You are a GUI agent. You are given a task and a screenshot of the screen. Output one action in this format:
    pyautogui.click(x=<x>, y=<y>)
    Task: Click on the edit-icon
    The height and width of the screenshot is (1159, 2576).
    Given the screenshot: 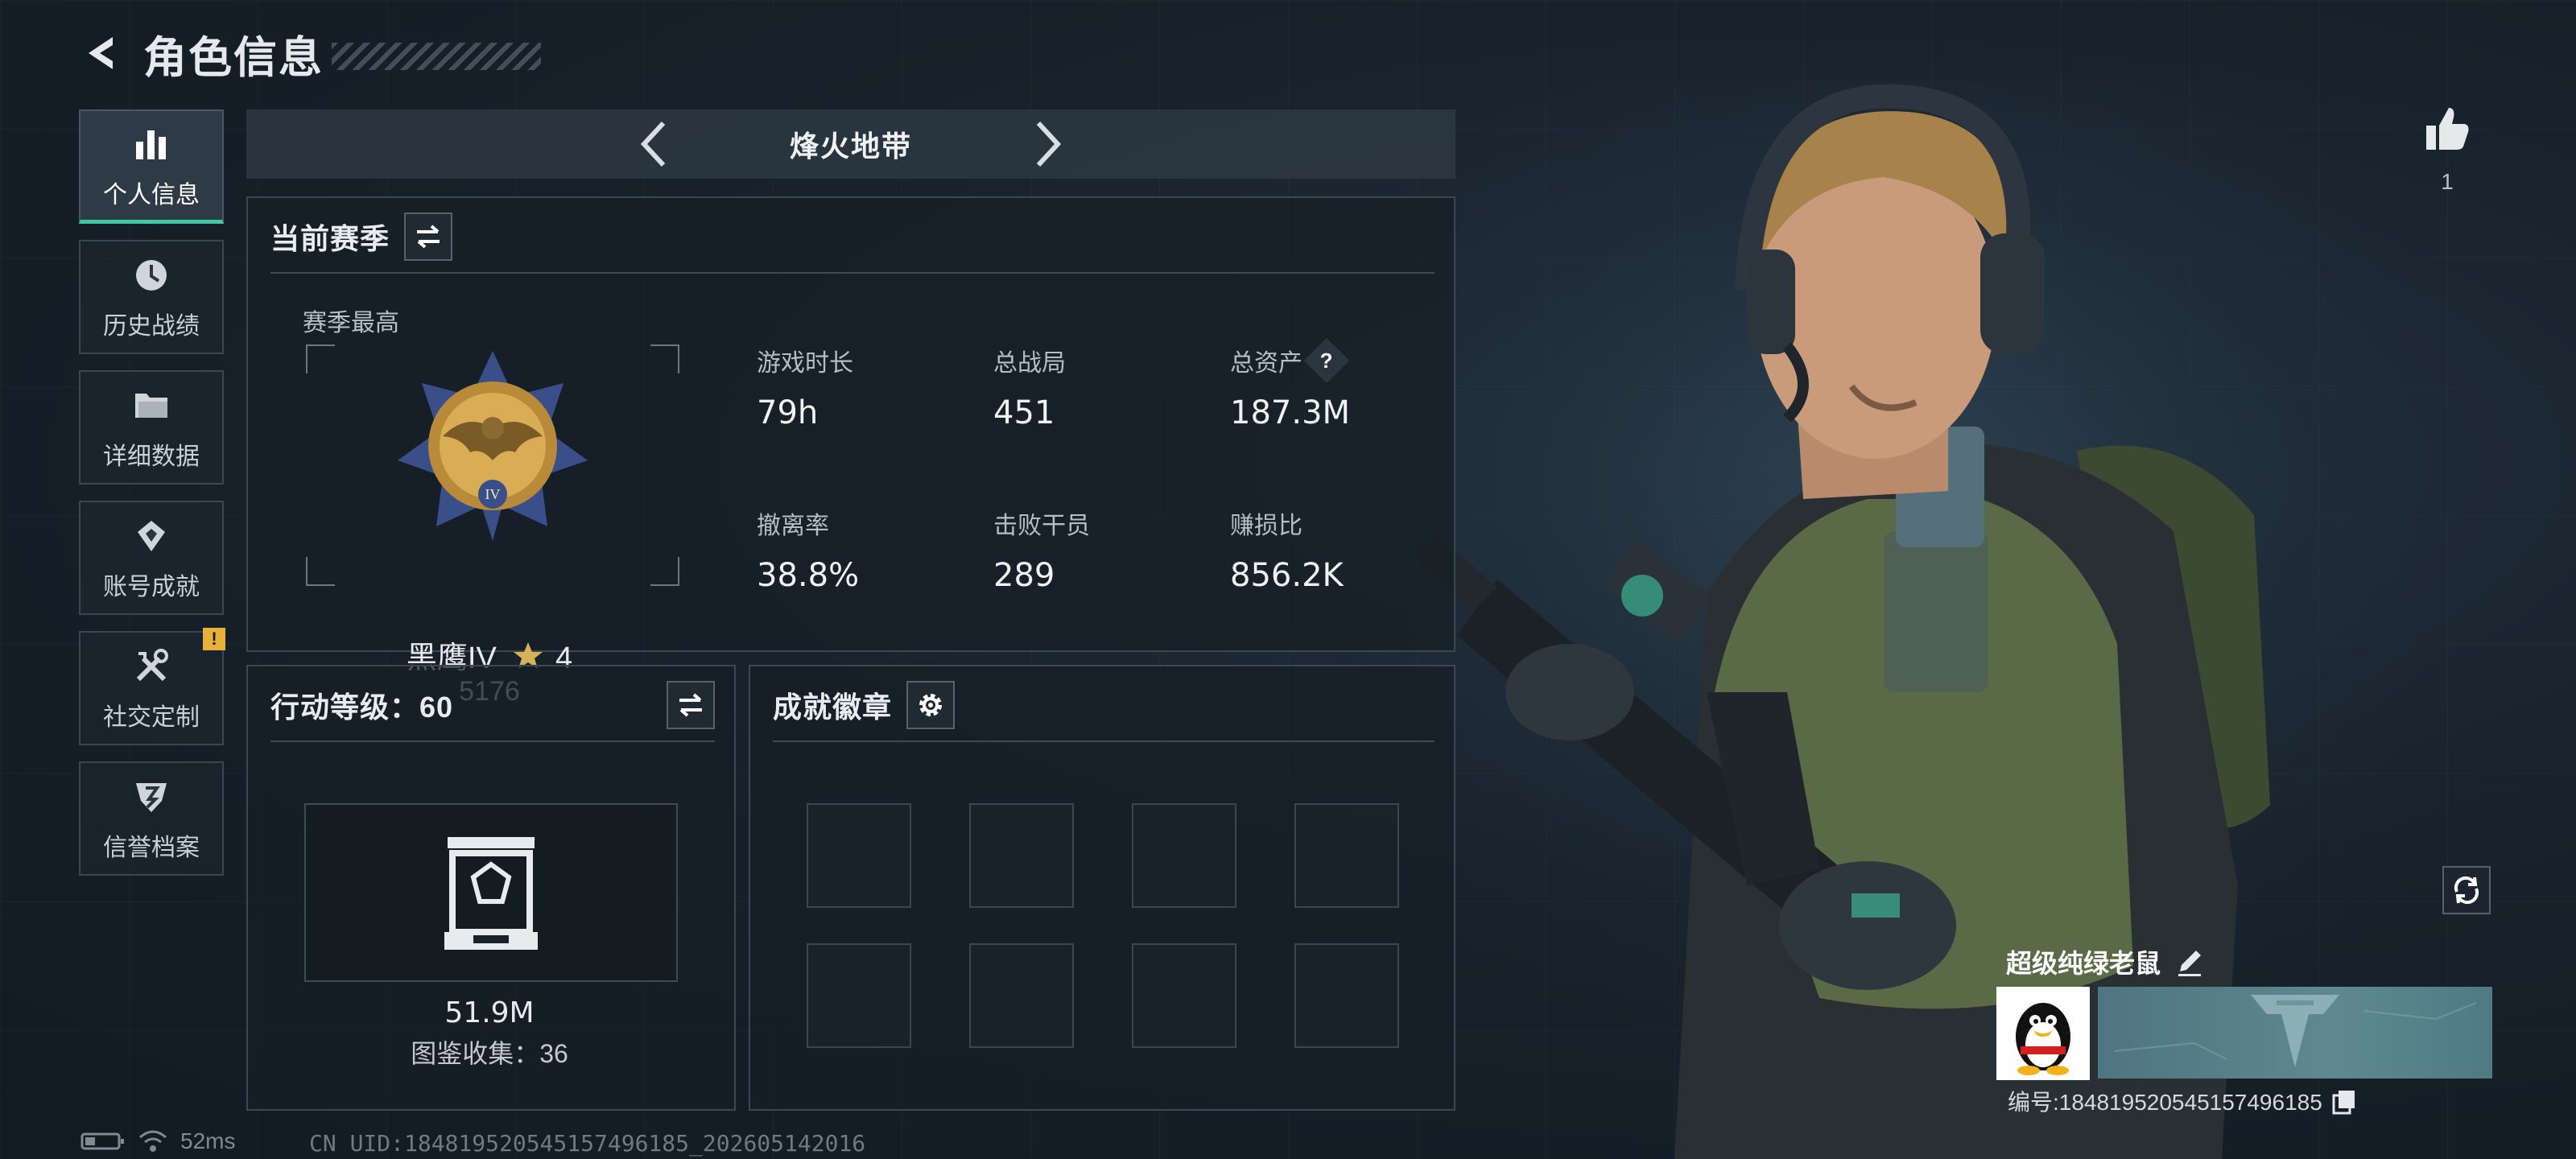 What is the action you would take?
    pyautogui.click(x=2190, y=962)
    